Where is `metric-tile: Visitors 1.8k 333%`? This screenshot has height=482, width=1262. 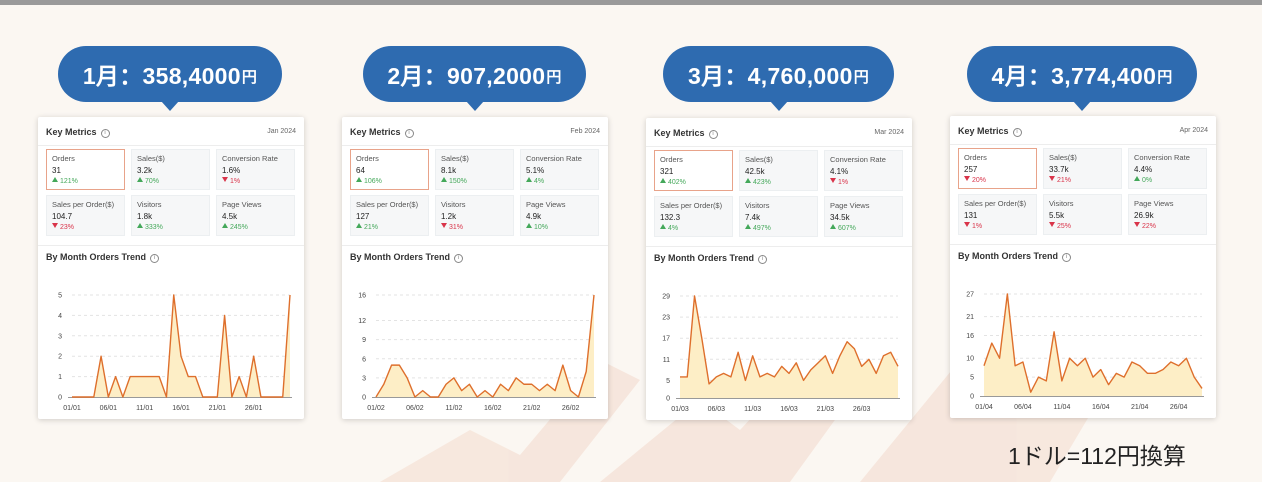
metric-tile: Visitors 1.8k 333% is located at coordinates (170, 215).